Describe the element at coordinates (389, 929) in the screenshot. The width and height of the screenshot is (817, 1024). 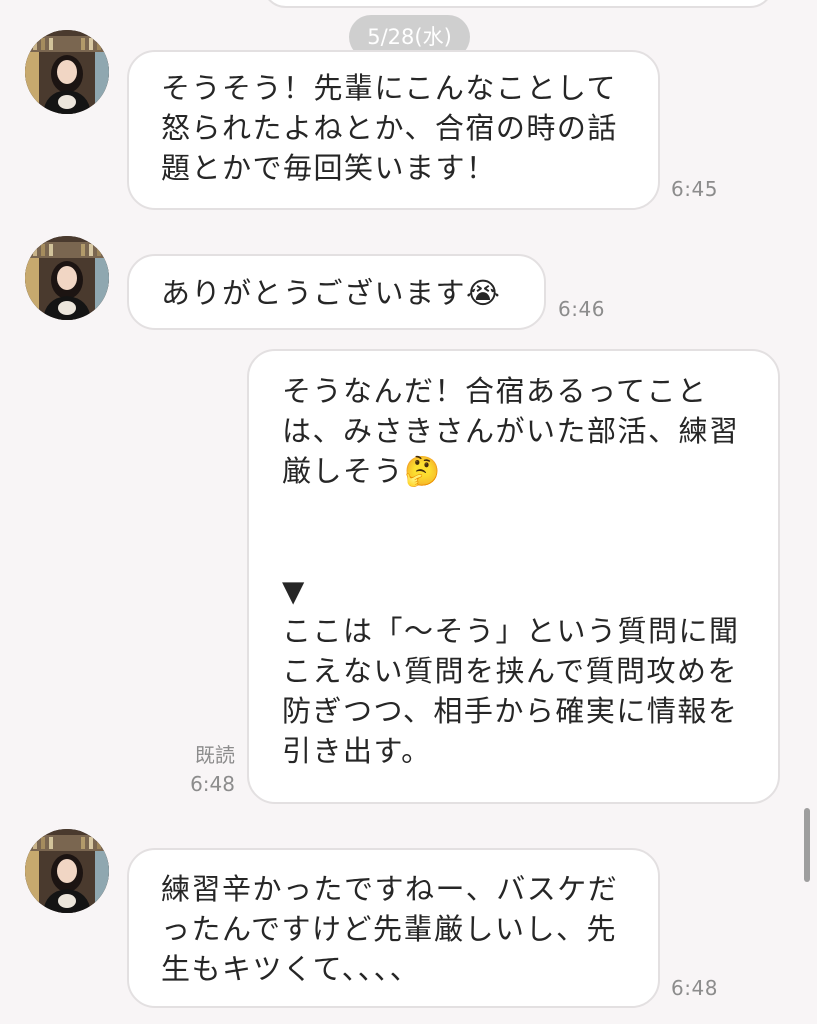
I see `message-text: ったんですけど先輩厳しいし、先` at that location.